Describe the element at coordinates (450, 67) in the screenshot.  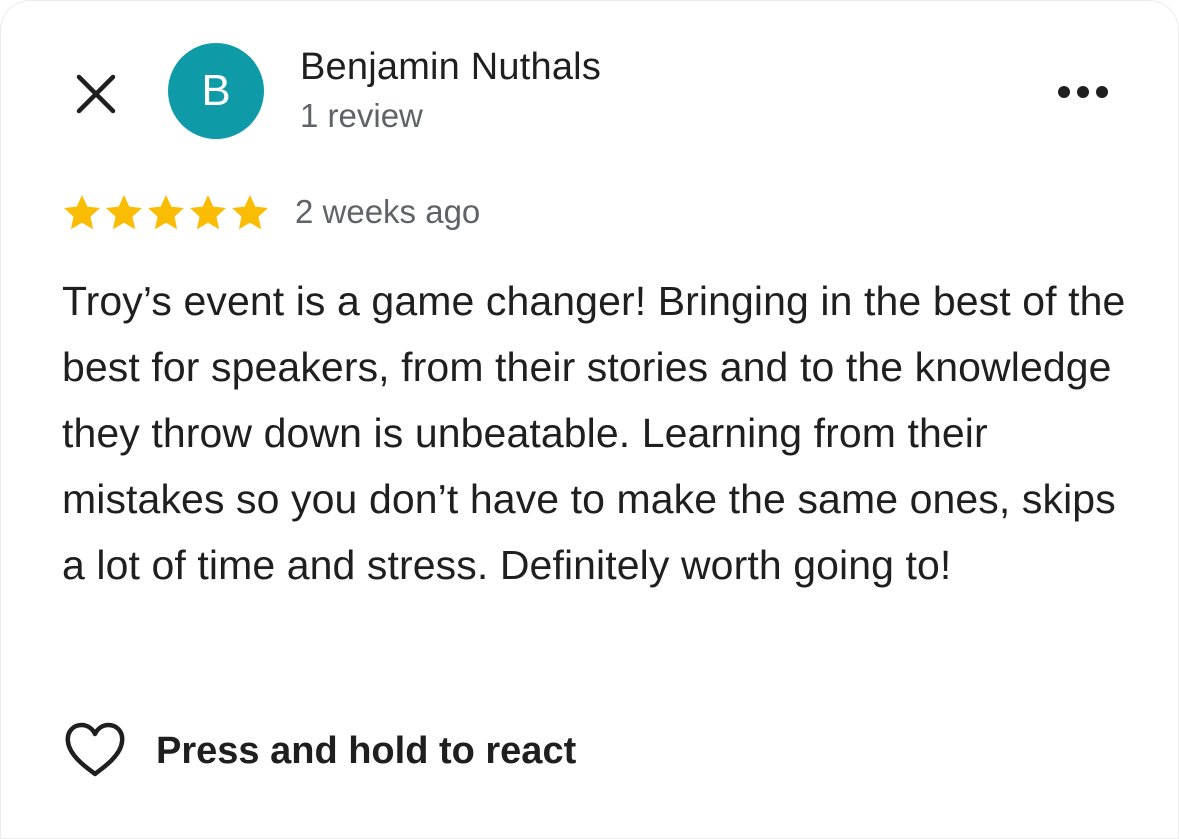
I see `author-name: Benjamin Nuthals` at that location.